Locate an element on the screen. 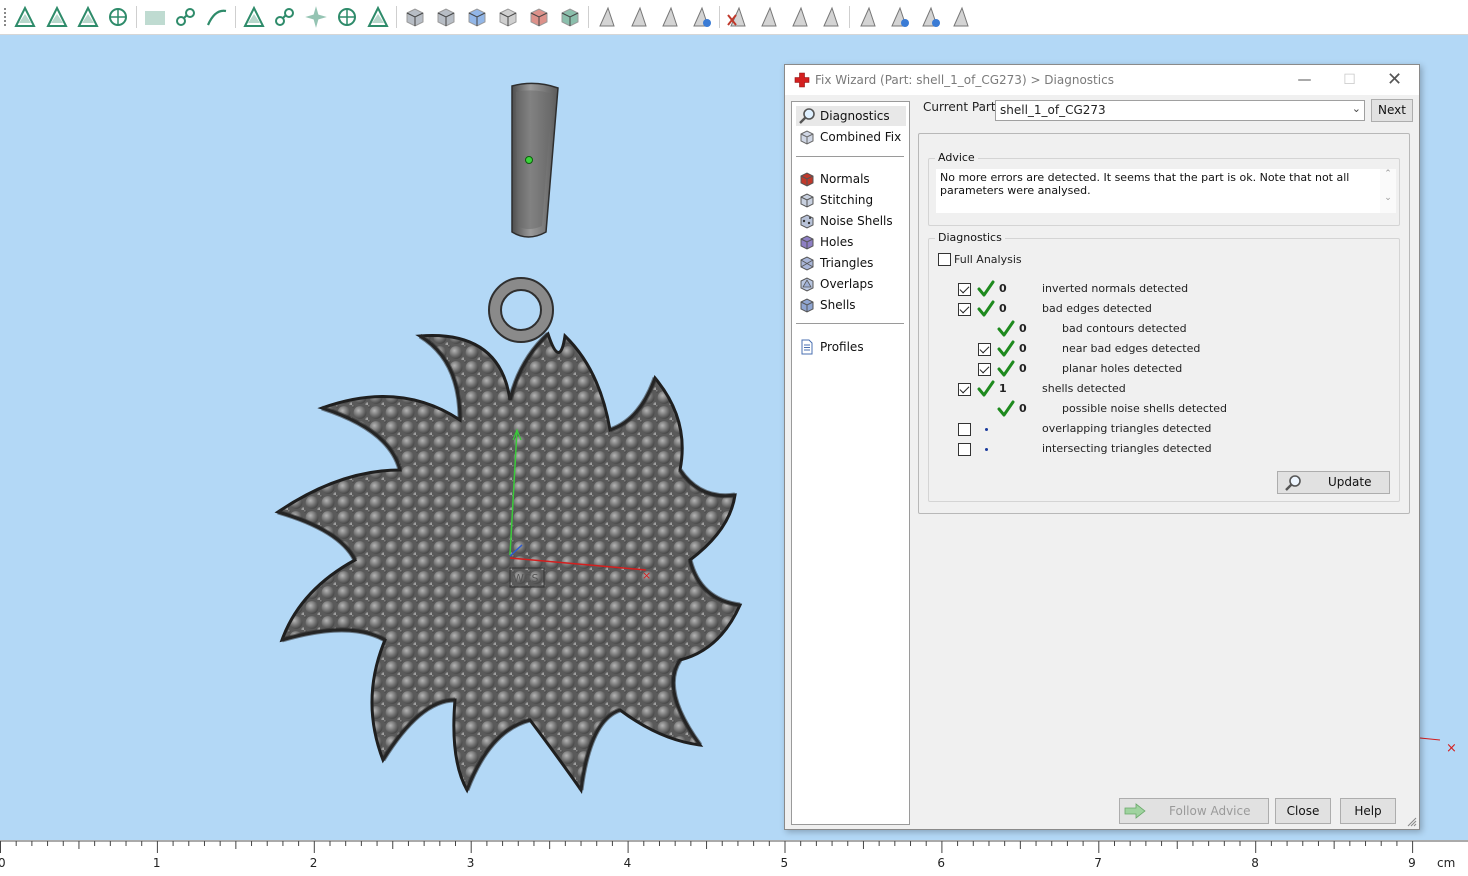 This screenshot has height=876, width=1468. pendant-bail is located at coordinates (535, 160).